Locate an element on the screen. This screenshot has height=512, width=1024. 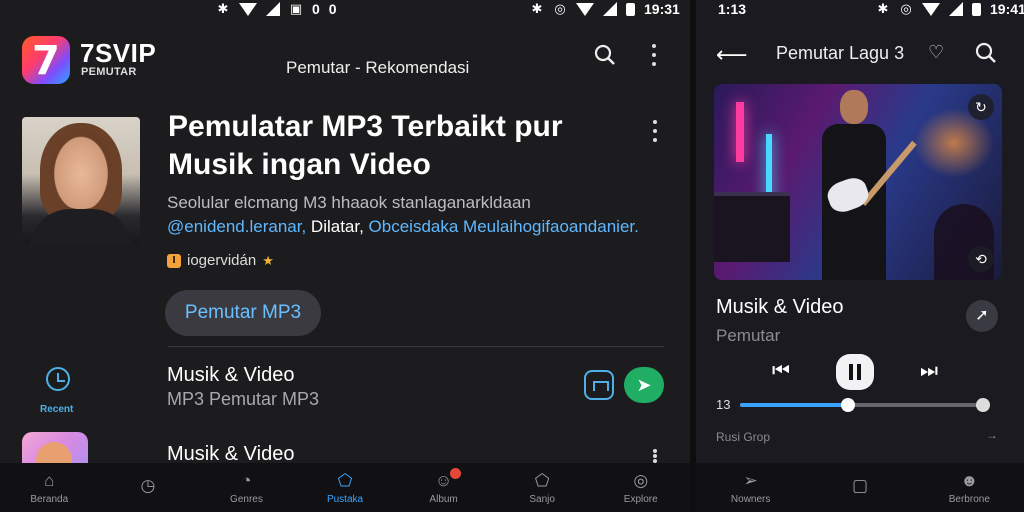
previous-icon: ⏮ is located at coordinates (781, 371).